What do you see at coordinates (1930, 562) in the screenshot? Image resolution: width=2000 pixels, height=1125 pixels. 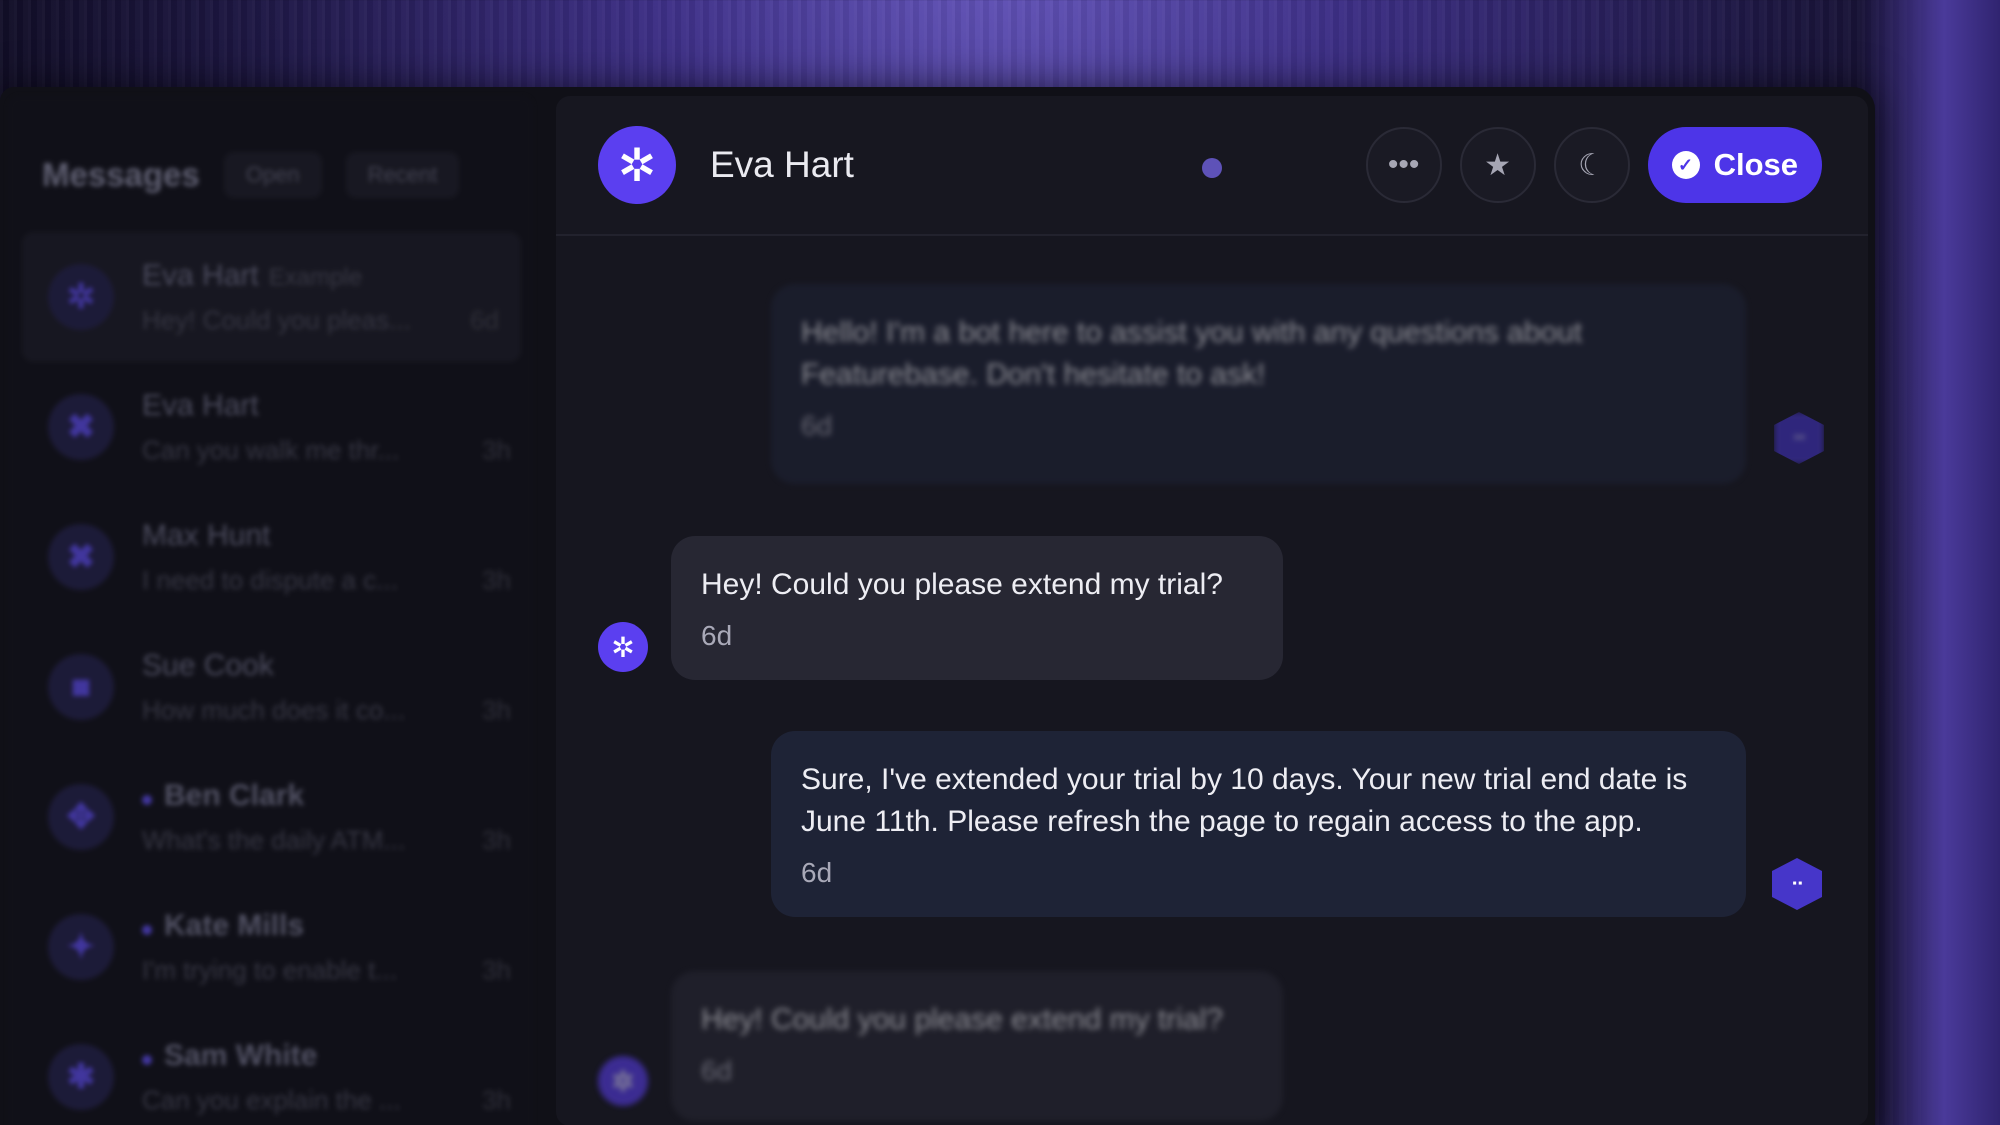 I see `background-glow` at bounding box center [1930, 562].